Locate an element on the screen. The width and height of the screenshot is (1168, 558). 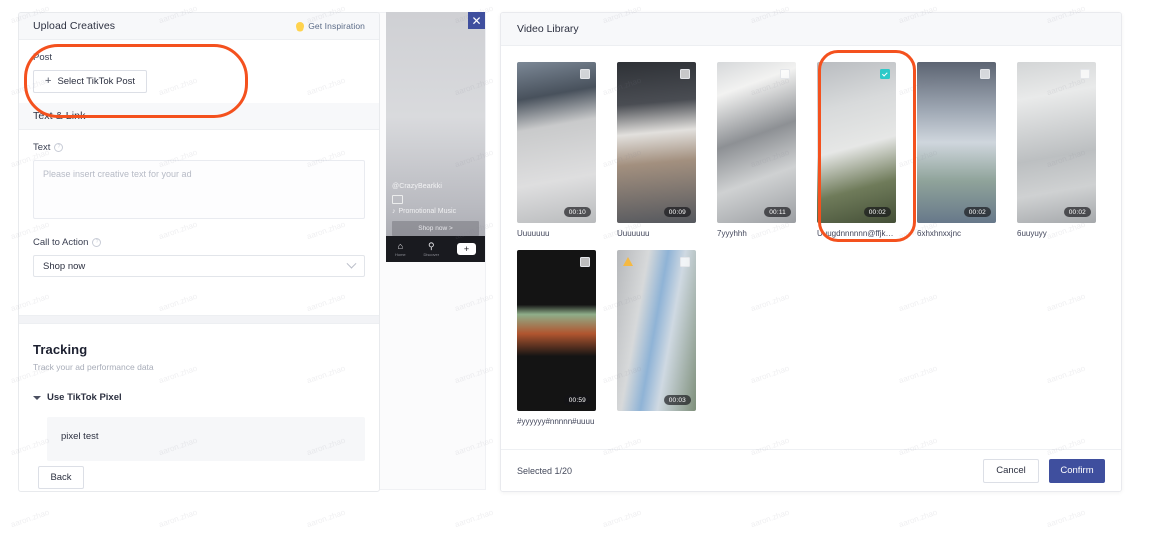
video-cell: 00:02 6uuyuyy is located at coordinates (1056, 150).